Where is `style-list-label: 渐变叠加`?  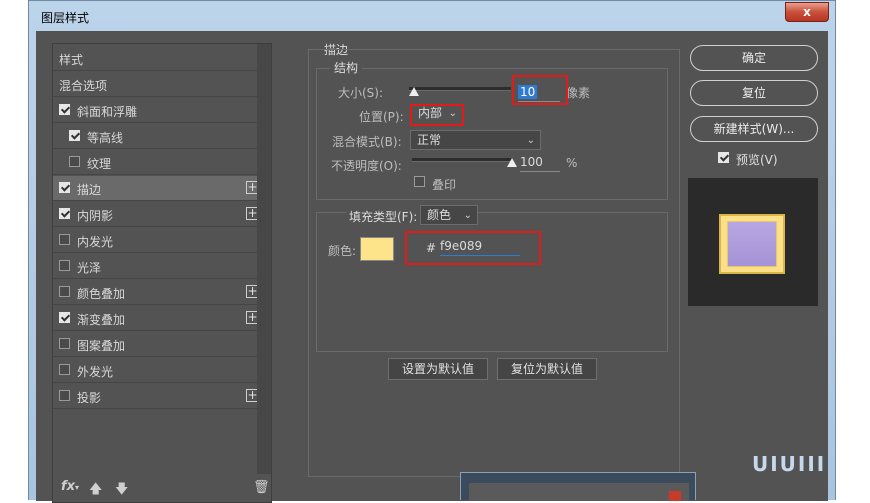
style-list-label: 渐变叠加 is located at coordinates (101, 320).